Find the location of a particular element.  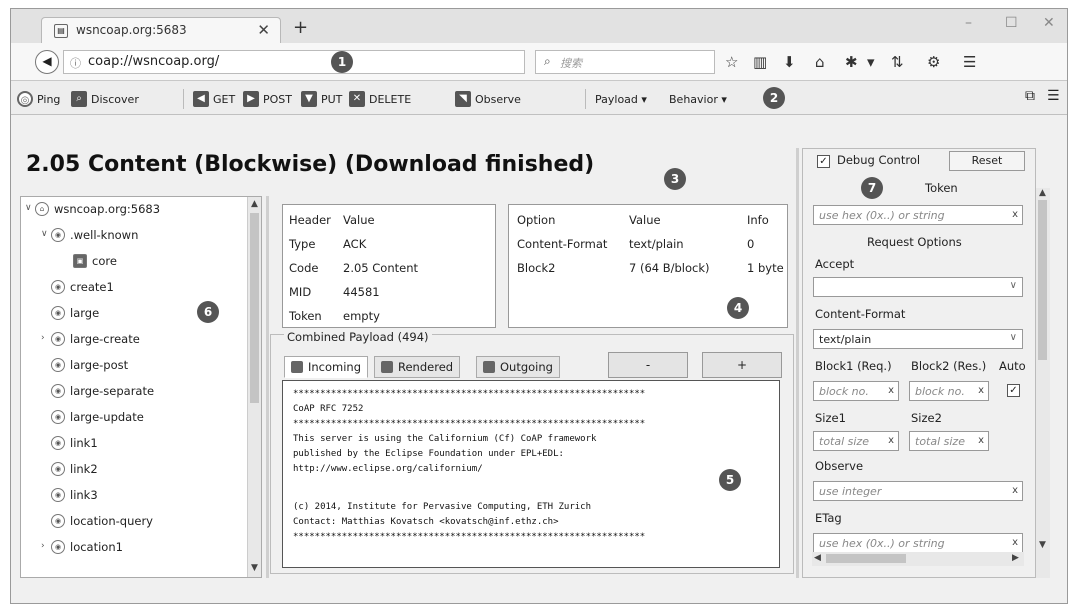

panel-menu-icon: ☰ is located at coordinates (1053, 96).